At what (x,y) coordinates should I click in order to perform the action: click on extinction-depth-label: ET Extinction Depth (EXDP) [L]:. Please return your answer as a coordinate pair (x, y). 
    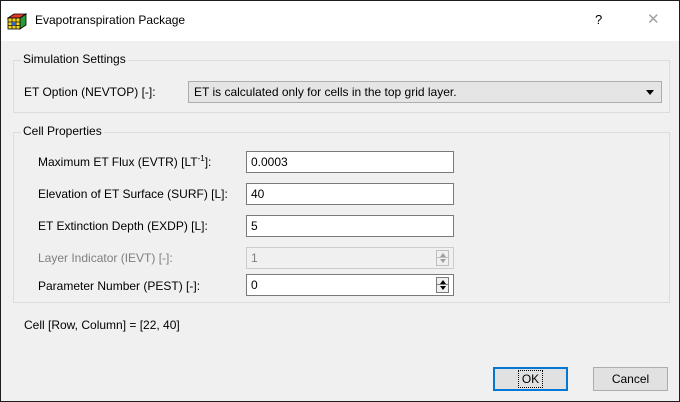
    Looking at the image, I should click on (123, 226).